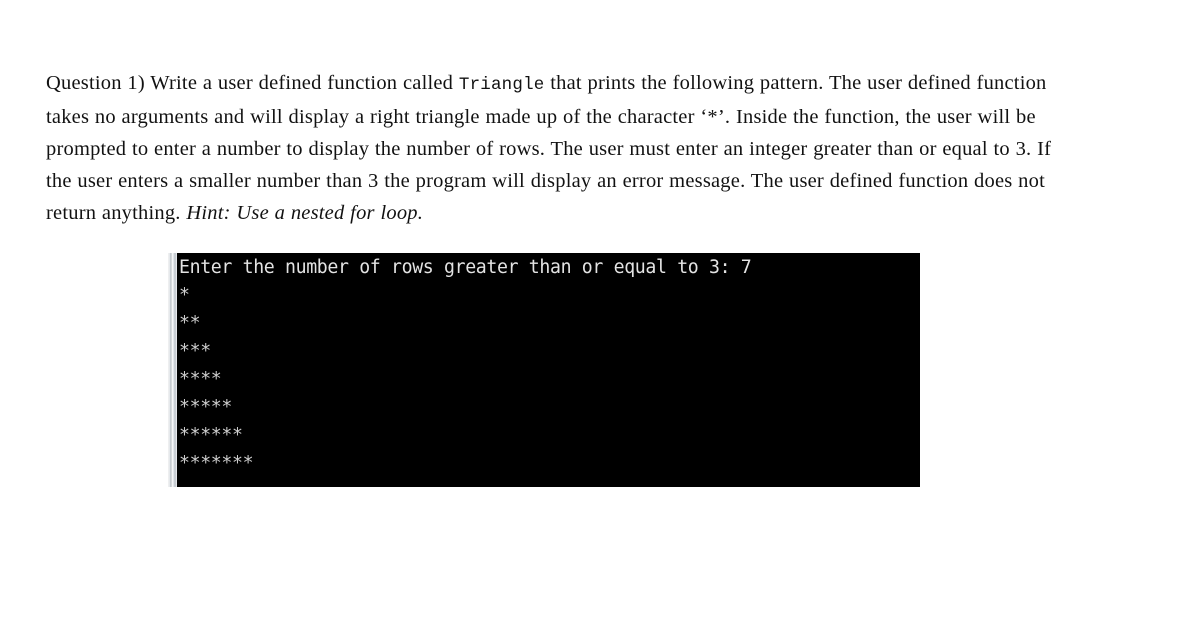 The image size is (1200, 637). Describe the element at coordinates (172, 370) in the screenshot. I see `console-left-gutter` at that location.